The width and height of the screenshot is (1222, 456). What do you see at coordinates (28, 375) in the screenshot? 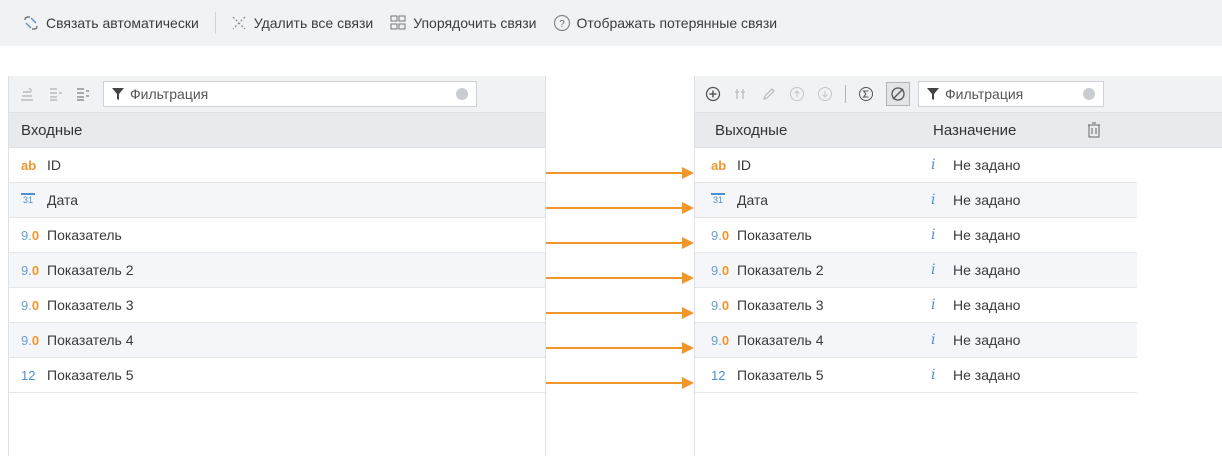
I see `integer-type-icon: 12` at bounding box center [28, 375].